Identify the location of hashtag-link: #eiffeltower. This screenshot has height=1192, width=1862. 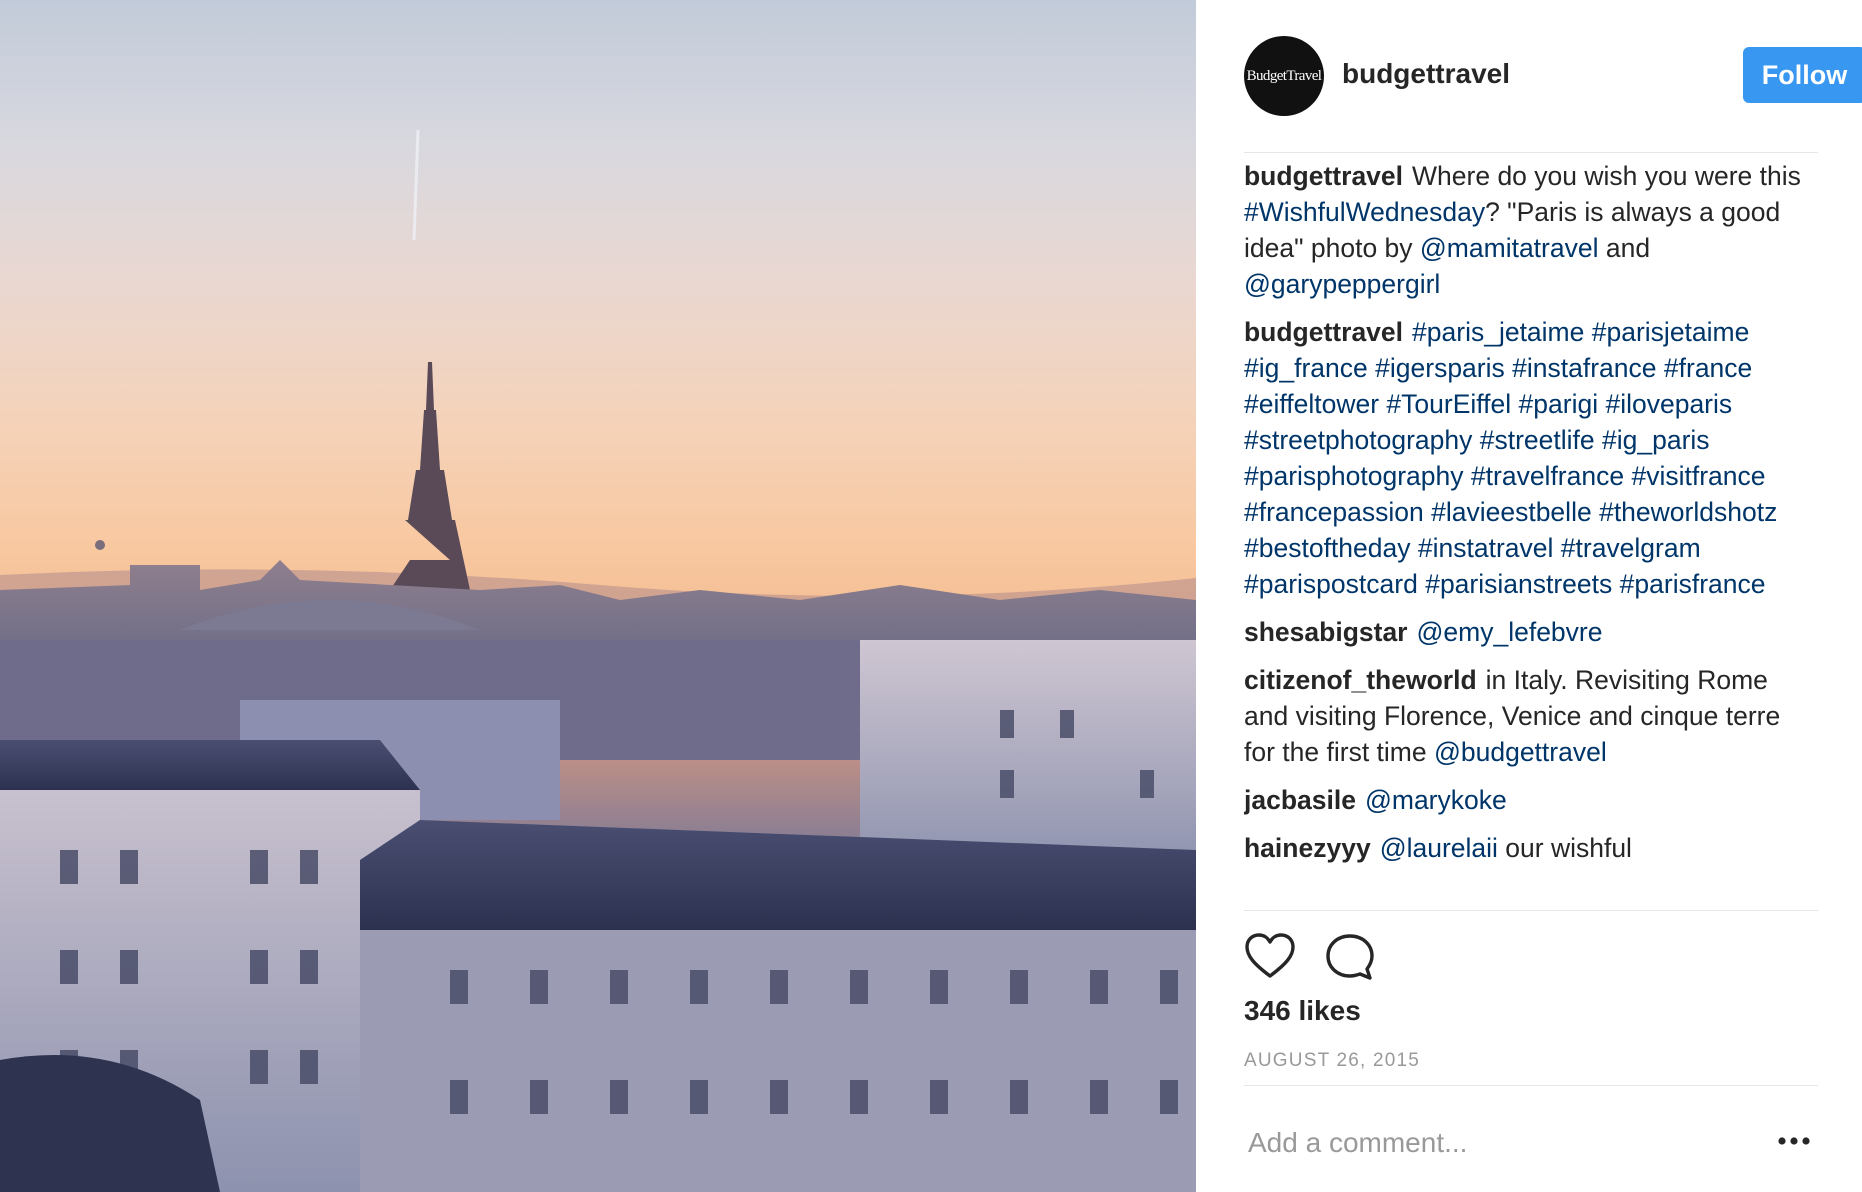
(1311, 404).